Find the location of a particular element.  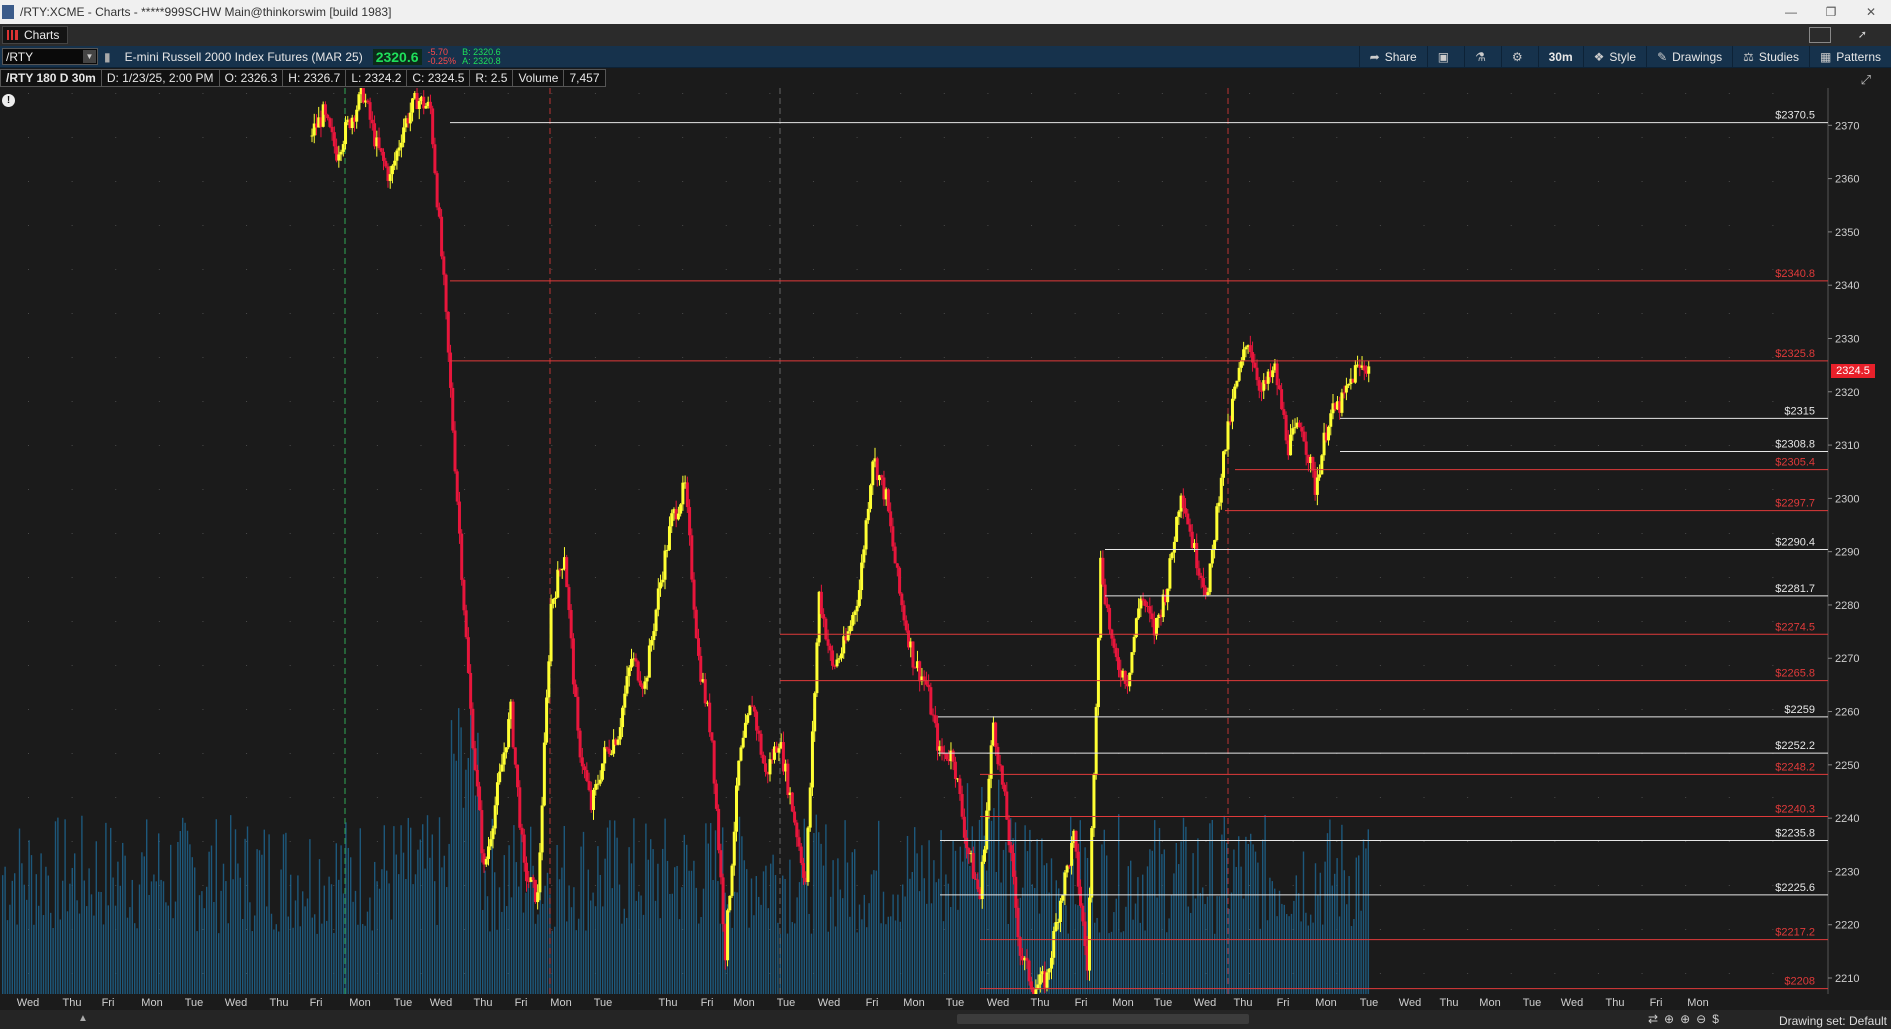

collapse-icon: ⤢ is located at coordinates (1866, 80).